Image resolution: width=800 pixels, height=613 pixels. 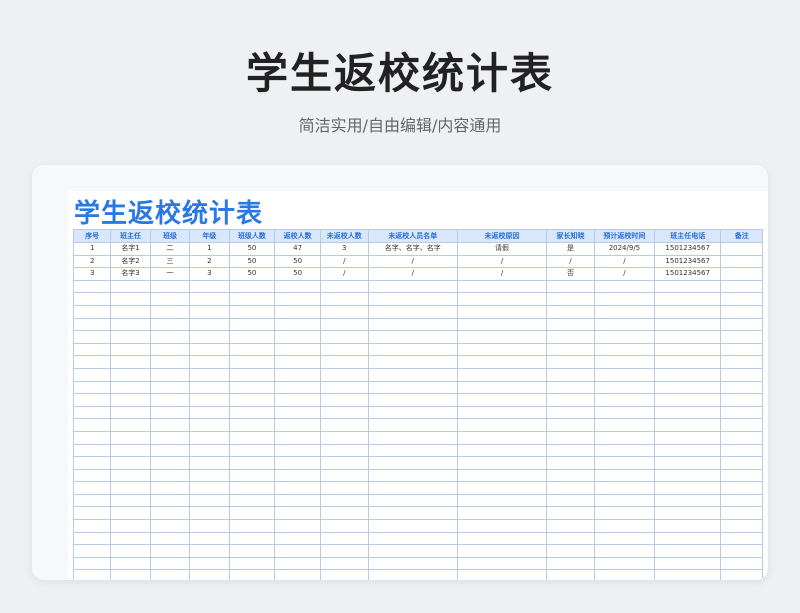 What do you see at coordinates (170, 261) in the screenshot?
I see `table-cell: 三` at bounding box center [170, 261].